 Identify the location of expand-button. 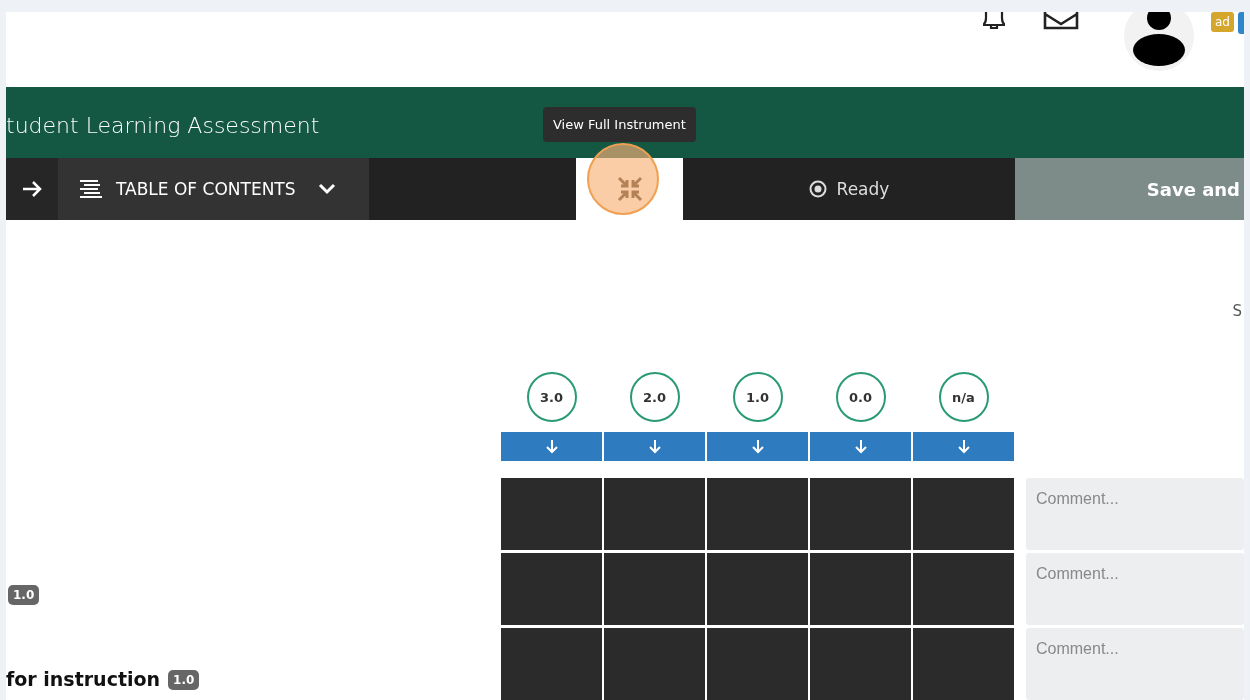
(32, 189).